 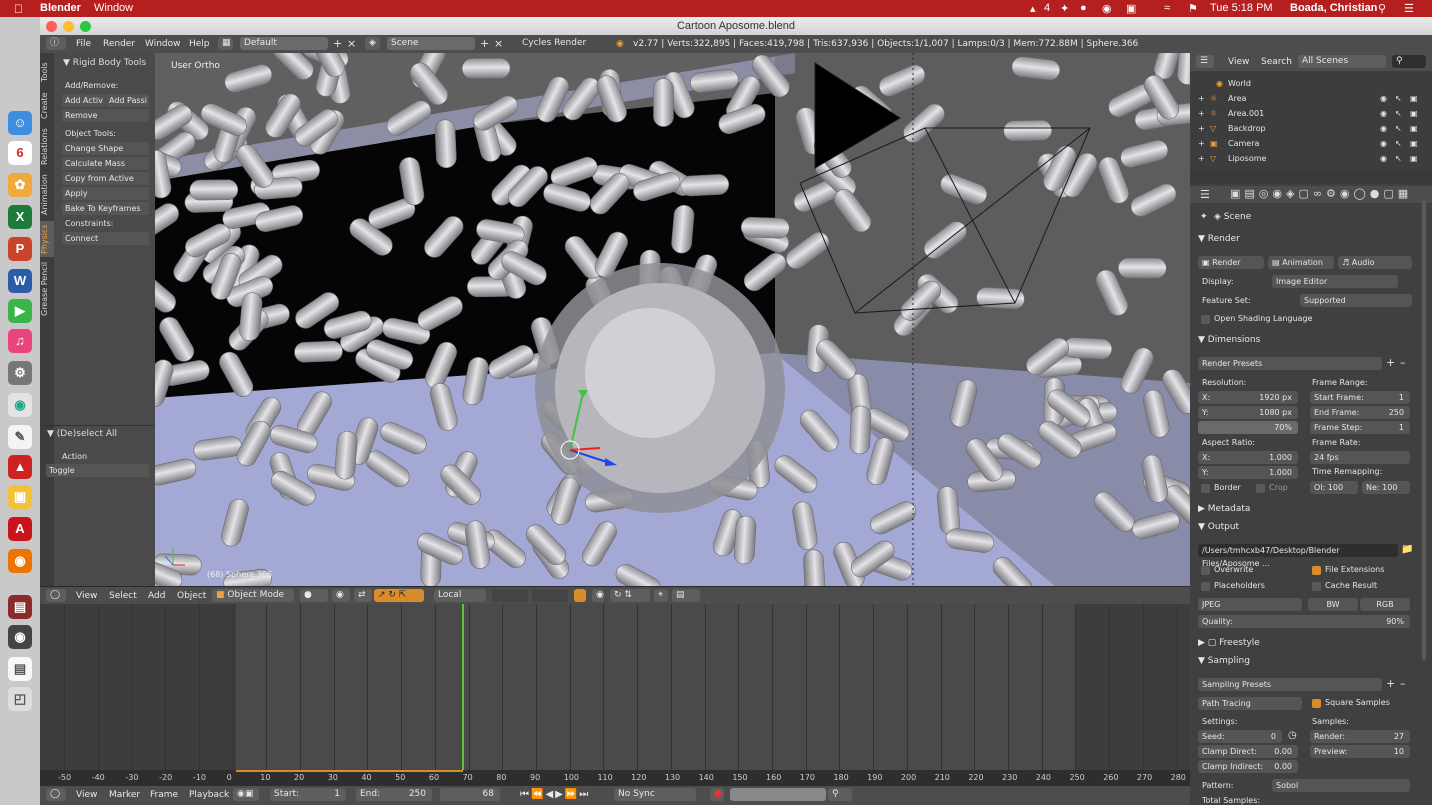 What do you see at coordinates (113, 8) in the screenshot?
I see `menu-window: Window` at bounding box center [113, 8].